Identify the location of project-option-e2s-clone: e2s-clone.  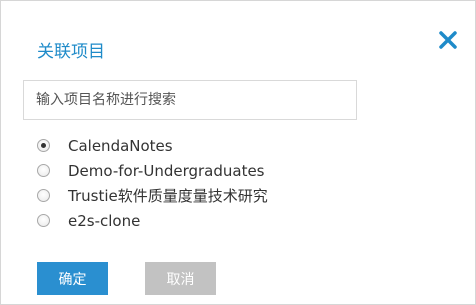
(152, 220).